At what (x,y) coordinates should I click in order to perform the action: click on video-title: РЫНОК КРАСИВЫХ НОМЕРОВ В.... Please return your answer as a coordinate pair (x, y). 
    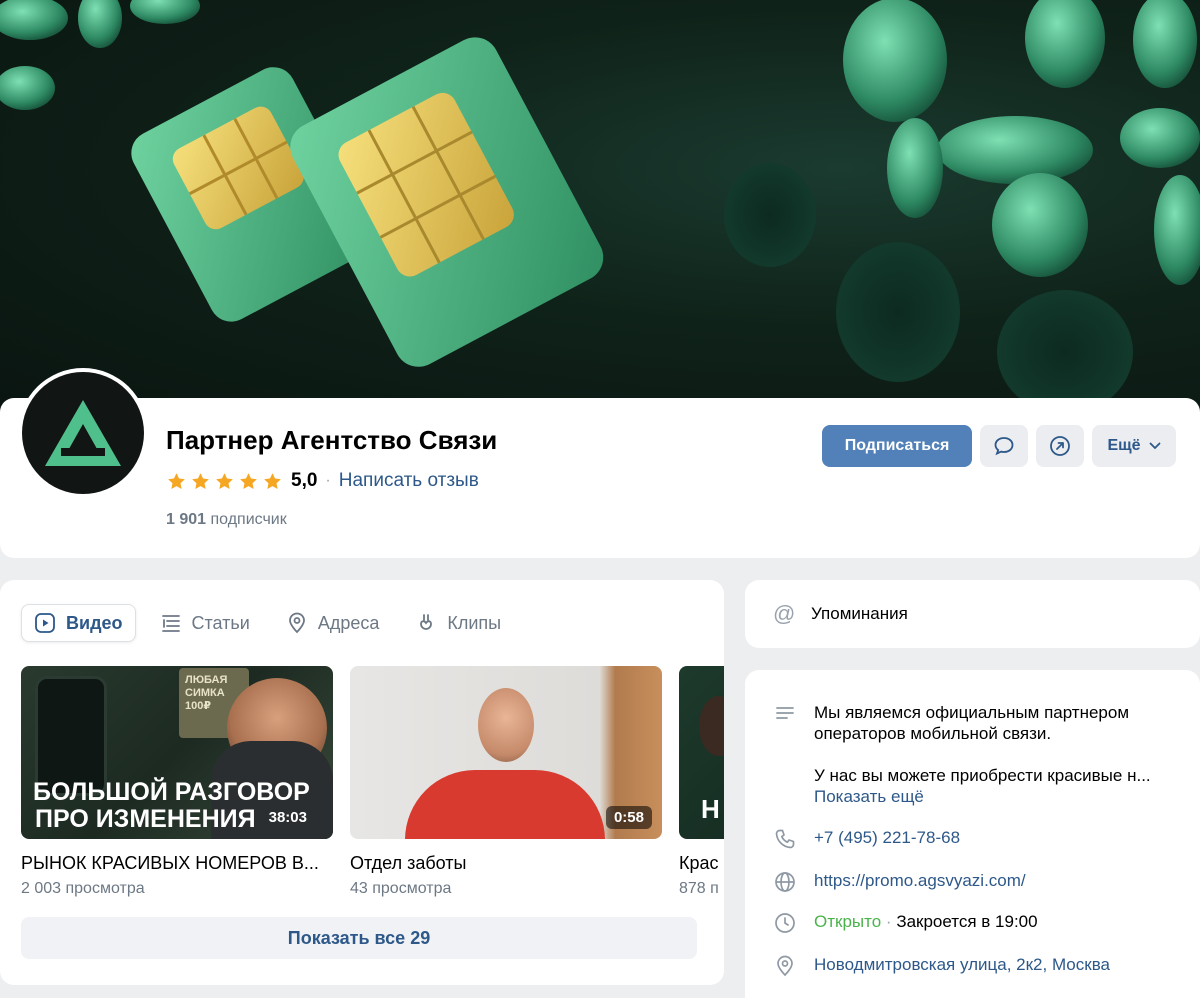
    Looking at the image, I should click on (177, 863).